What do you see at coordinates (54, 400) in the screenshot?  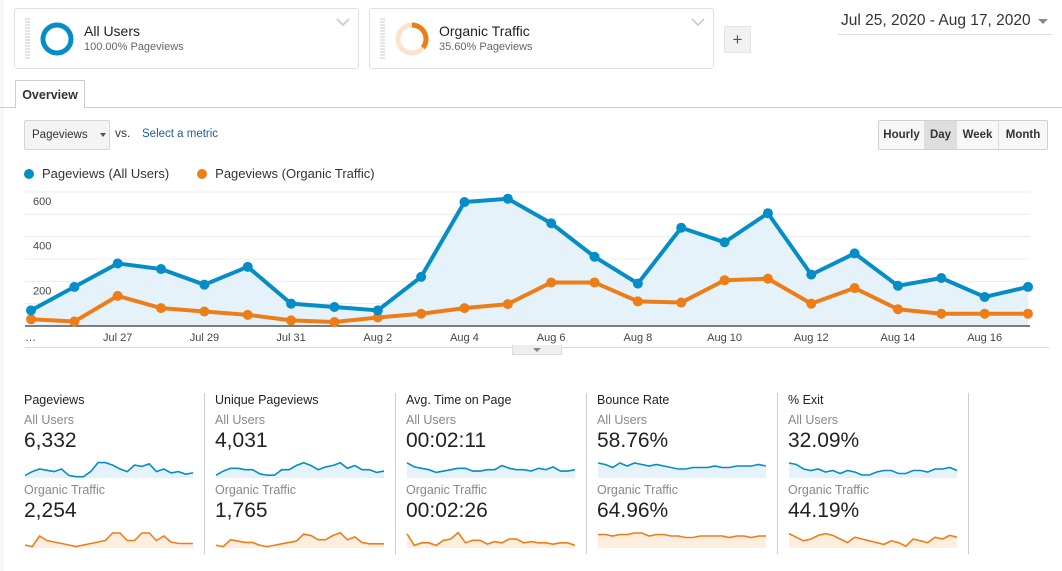 I see `metric-title: Pageviews` at bounding box center [54, 400].